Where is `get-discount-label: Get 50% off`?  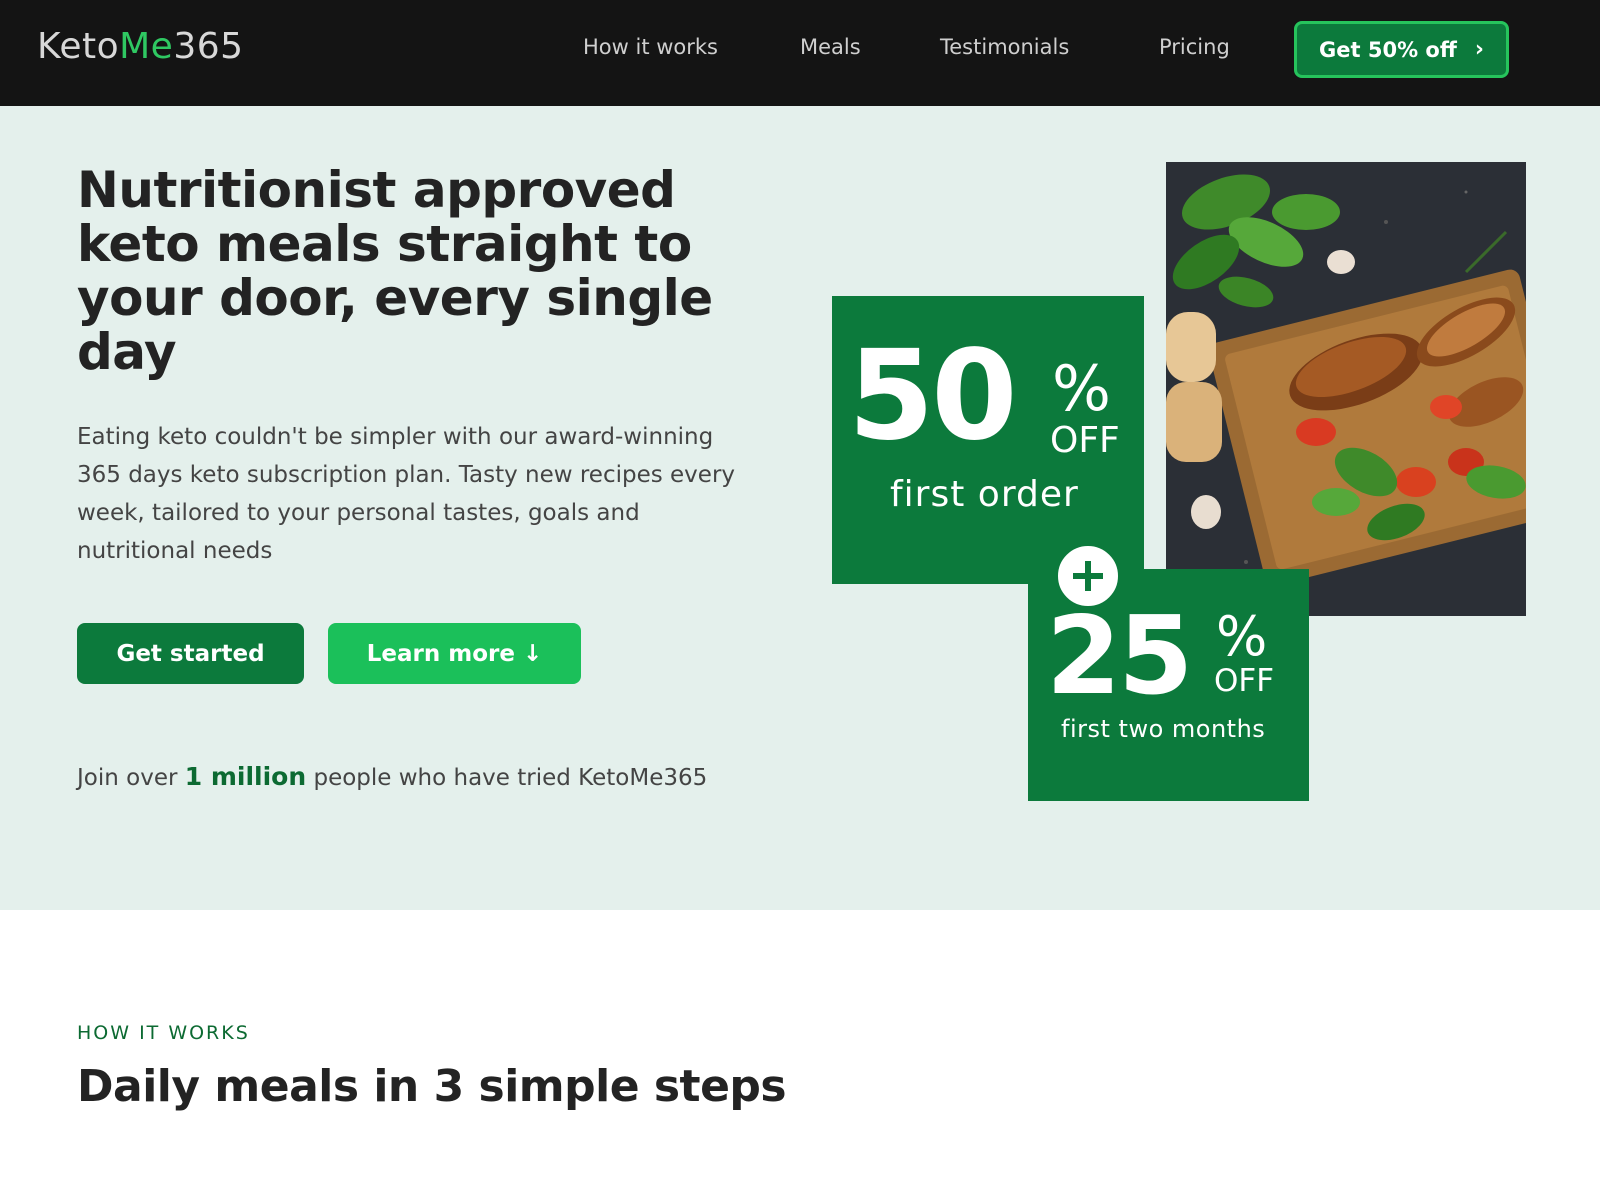
get-discount-label: Get 50% off is located at coordinates (1388, 49).